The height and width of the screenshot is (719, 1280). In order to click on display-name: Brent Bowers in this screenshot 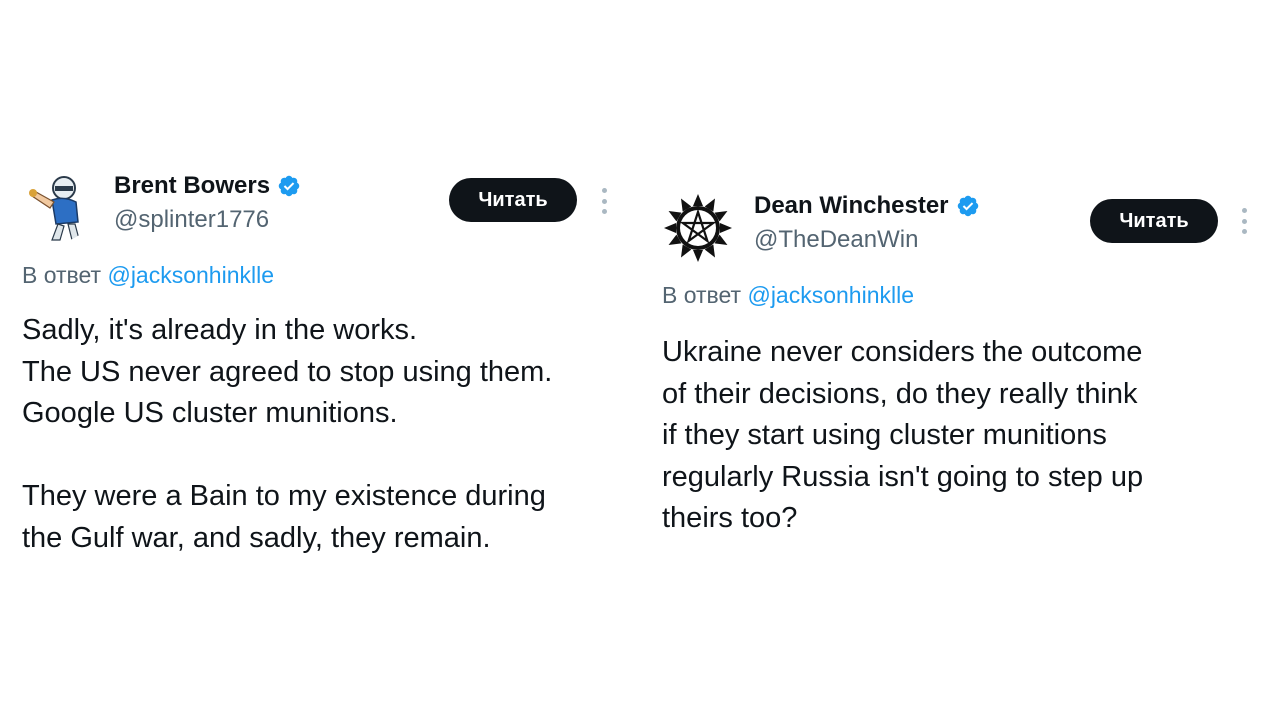, I will do `click(192, 186)`.